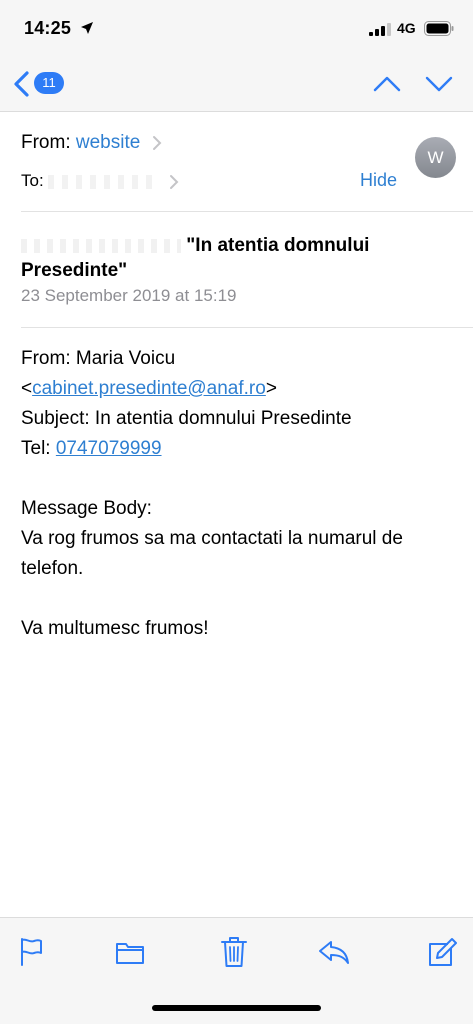 The height and width of the screenshot is (1024, 473). What do you see at coordinates (247, 211) in the screenshot?
I see `header-divider` at bounding box center [247, 211].